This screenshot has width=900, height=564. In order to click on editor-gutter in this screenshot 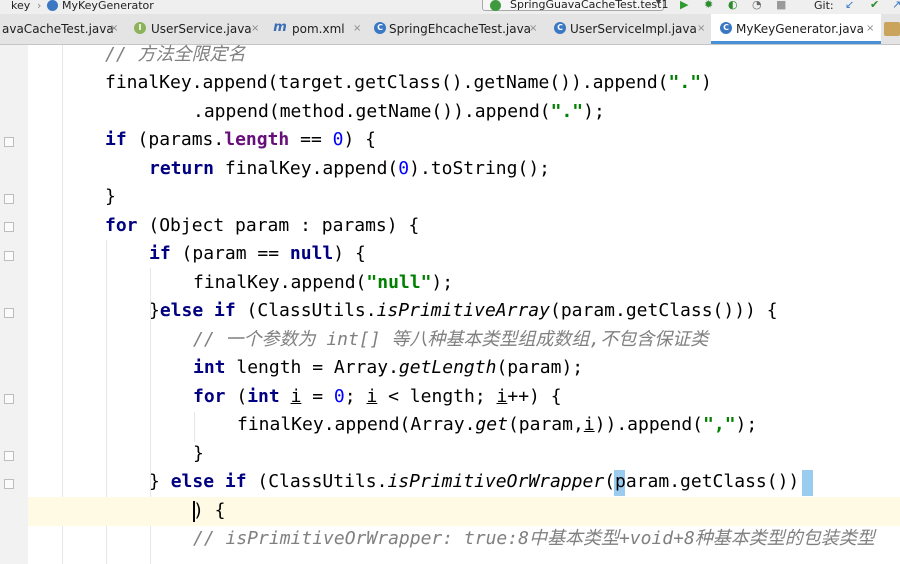, I will do `click(14, 304)`.